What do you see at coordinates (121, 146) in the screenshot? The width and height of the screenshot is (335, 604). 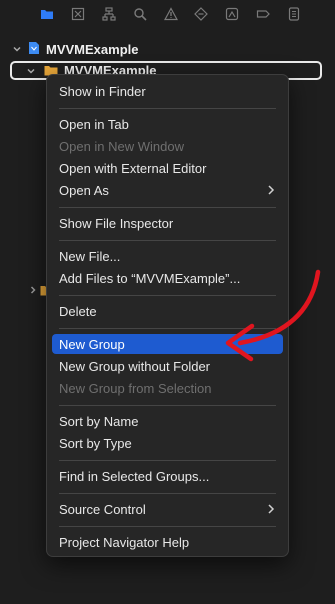 I see `menu-item-open-in-new-window: Open in New Window` at bounding box center [121, 146].